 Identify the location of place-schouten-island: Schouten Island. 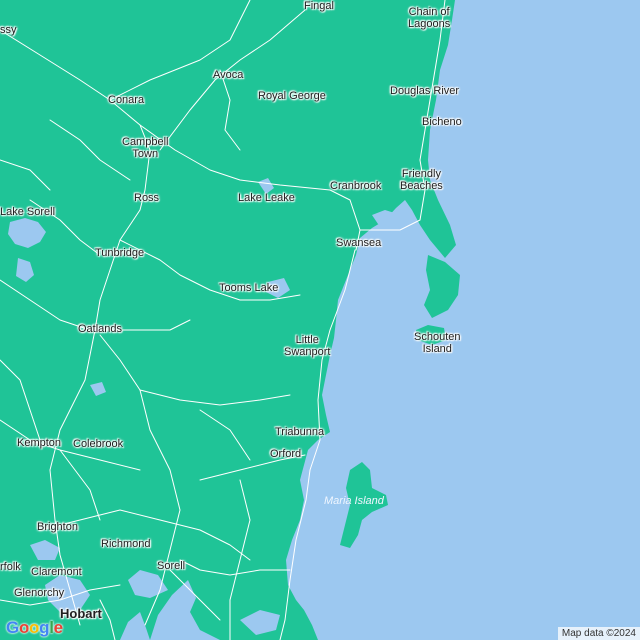
(437, 343).